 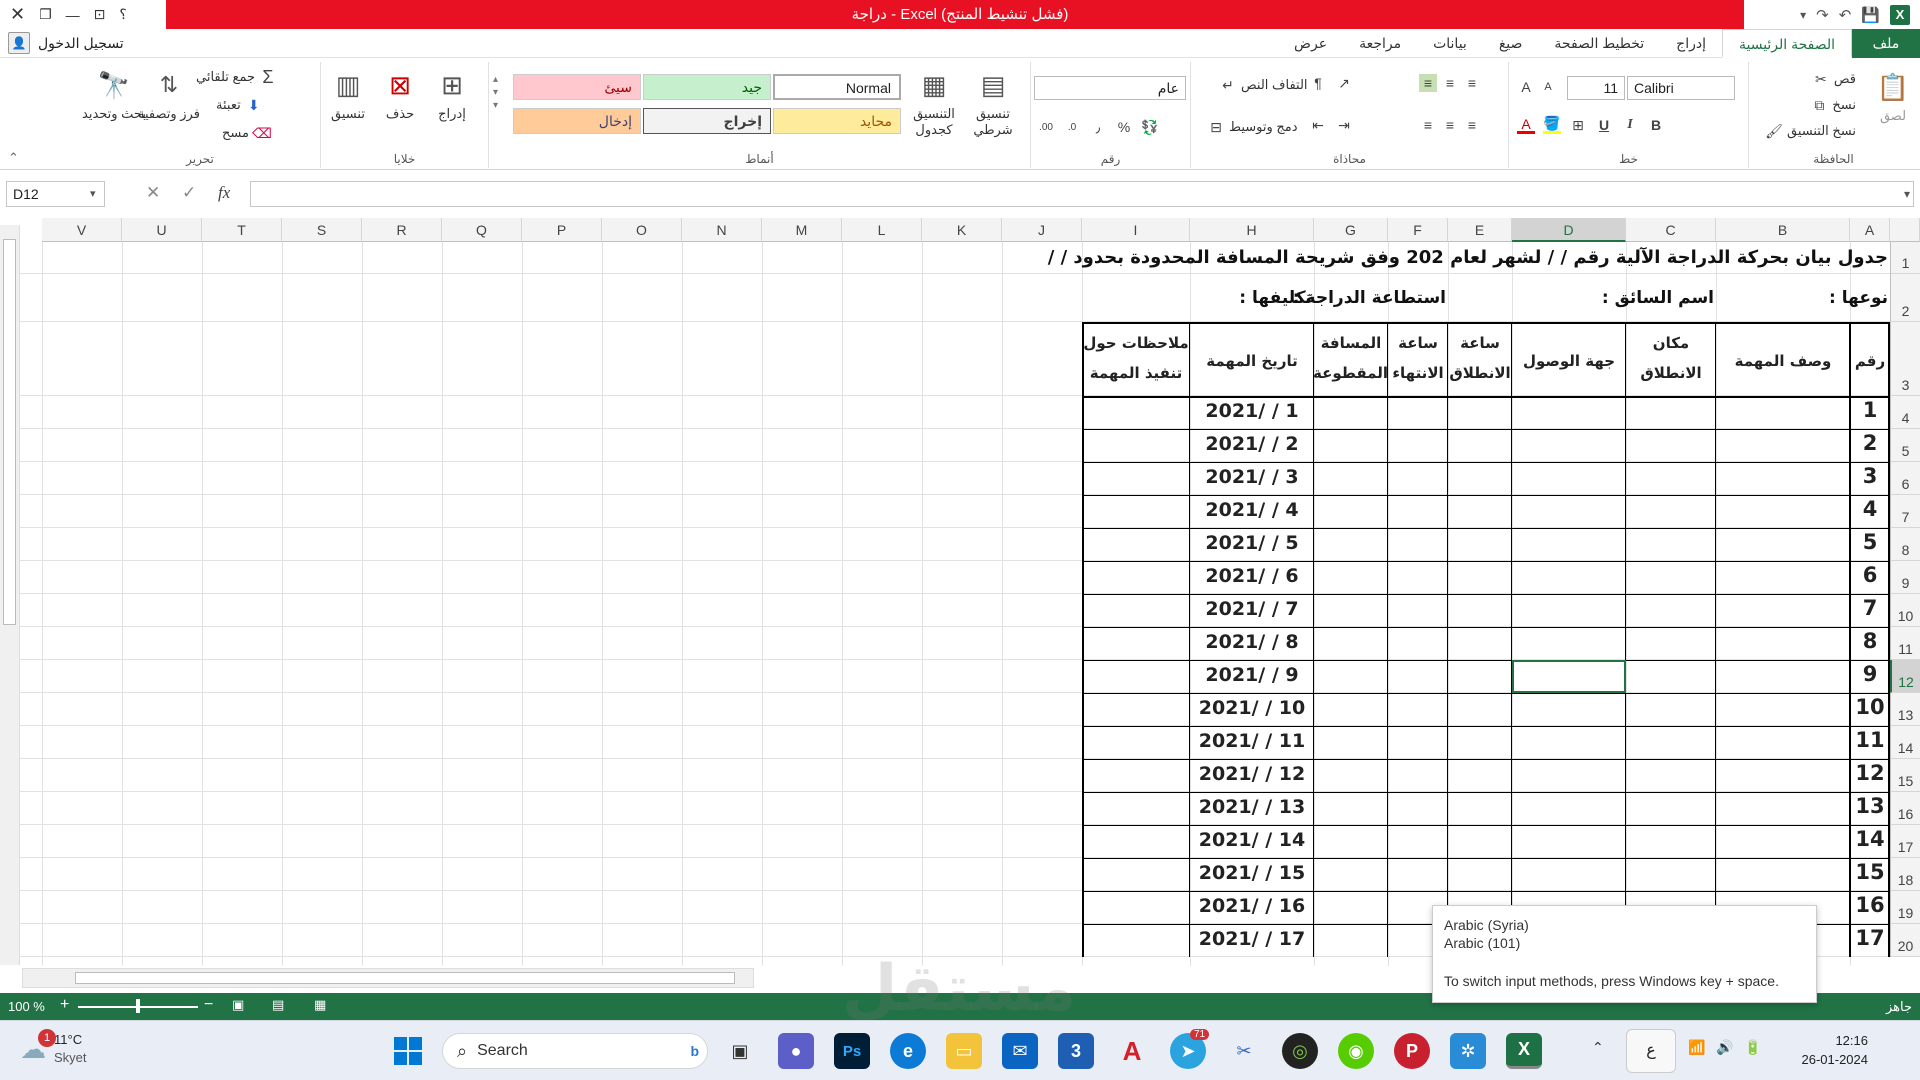 I want to click on align-center-icon: ≡, so click(x=1450, y=125).